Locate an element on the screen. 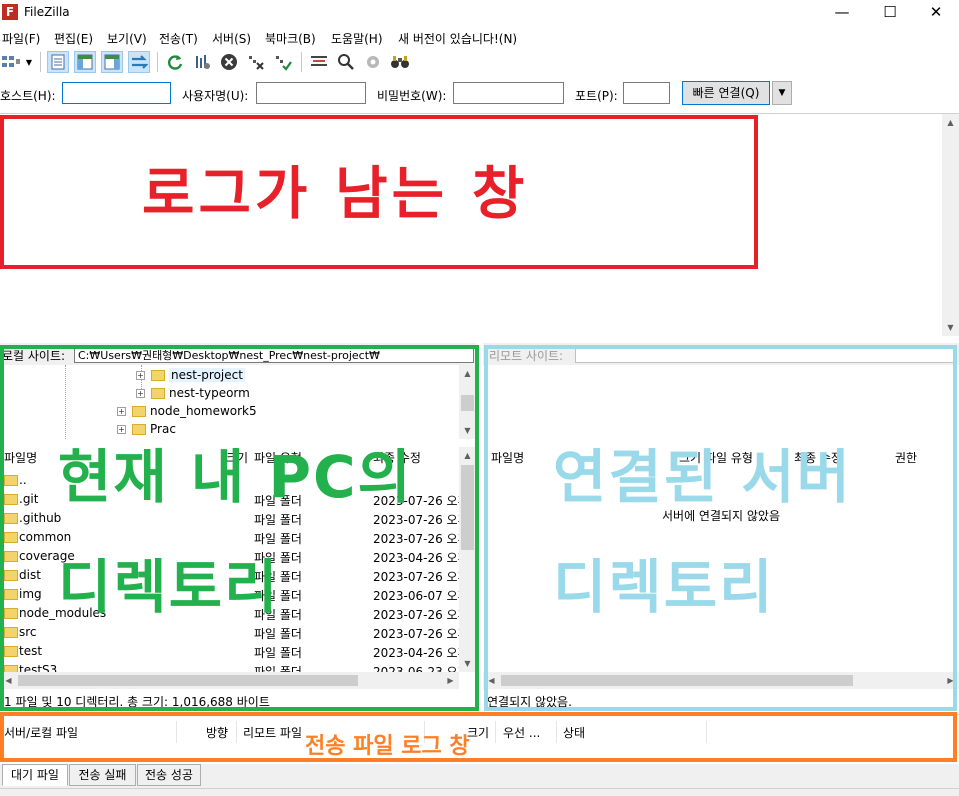 The image size is (959, 796). toggle-message-log-icon is located at coordinates (58, 62).